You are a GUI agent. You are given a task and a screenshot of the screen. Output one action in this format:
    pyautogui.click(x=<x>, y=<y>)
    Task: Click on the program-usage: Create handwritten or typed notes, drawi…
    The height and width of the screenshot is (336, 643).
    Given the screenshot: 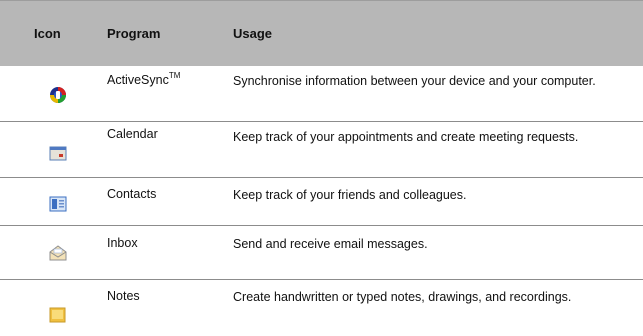 What is the action you would take?
    pyautogui.click(x=402, y=297)
    